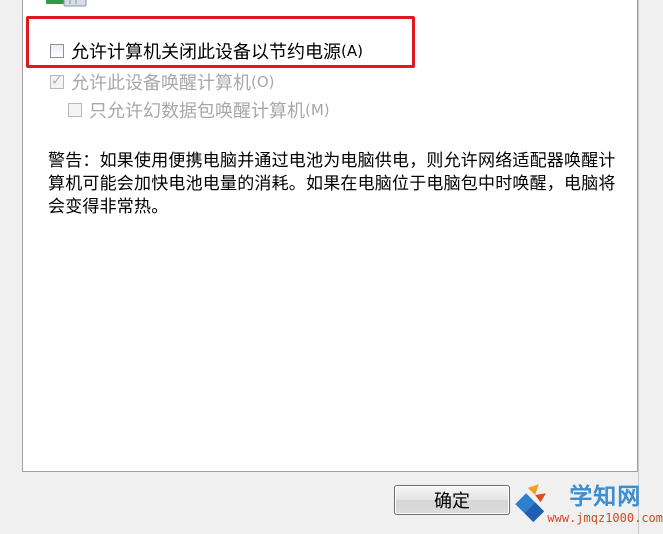 Image resolution: width=663 pixels, height=534 pixels. I want to click on ok-button: 确定, so click(452, 500).